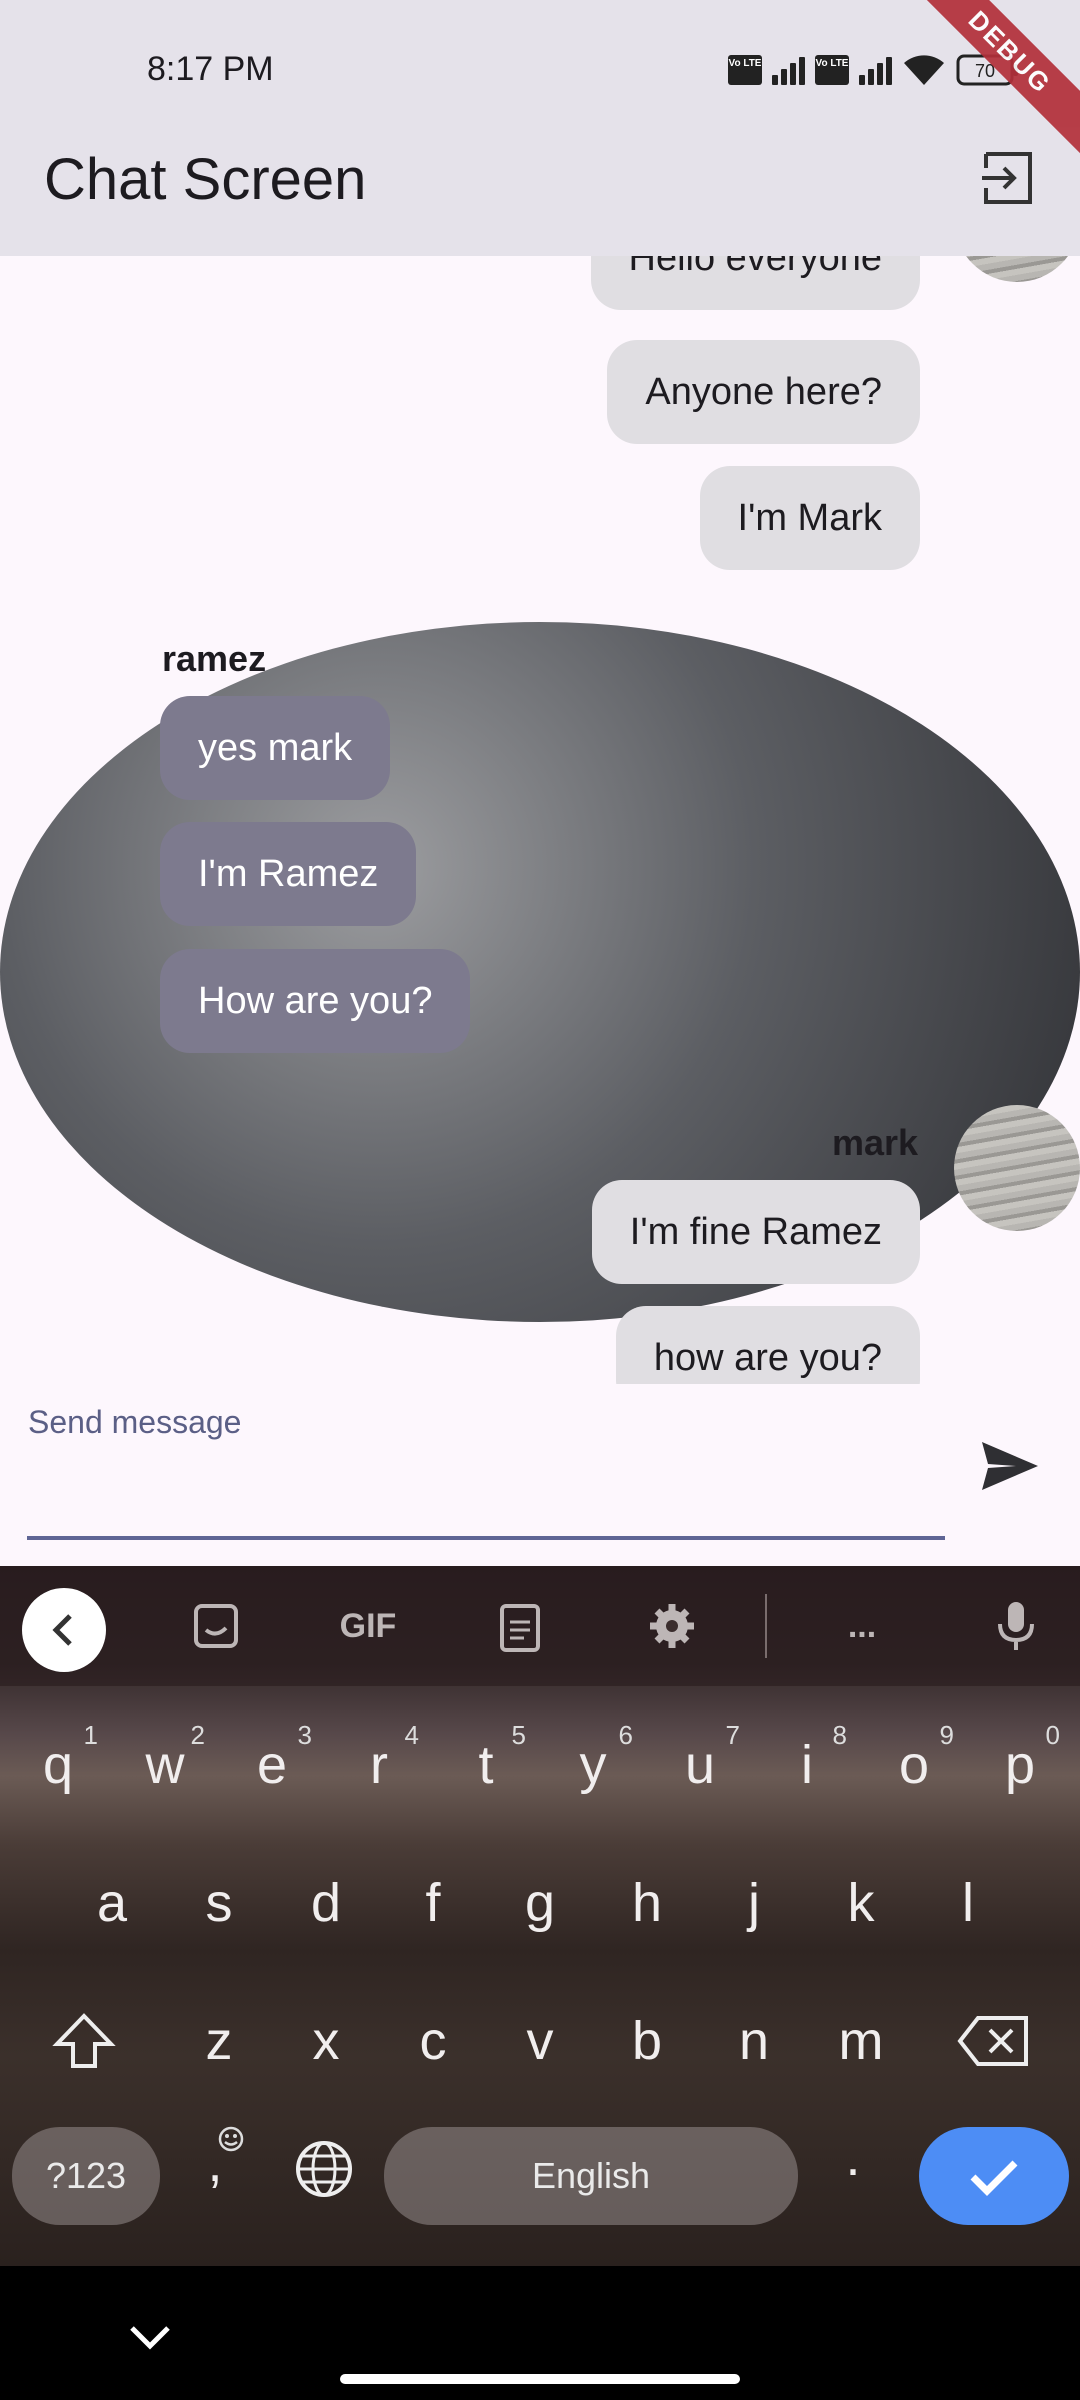  What do you see at coordinates (540, 1903) in the screenshot?
I see `key-g: g` at bounding box center [540, 1903].